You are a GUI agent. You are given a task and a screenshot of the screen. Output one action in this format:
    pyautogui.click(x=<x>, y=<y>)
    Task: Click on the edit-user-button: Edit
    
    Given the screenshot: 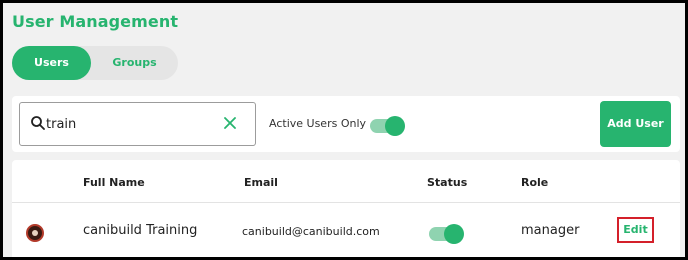 What is the action you would take?
    pyautogui.click(x=635, y=230)
    